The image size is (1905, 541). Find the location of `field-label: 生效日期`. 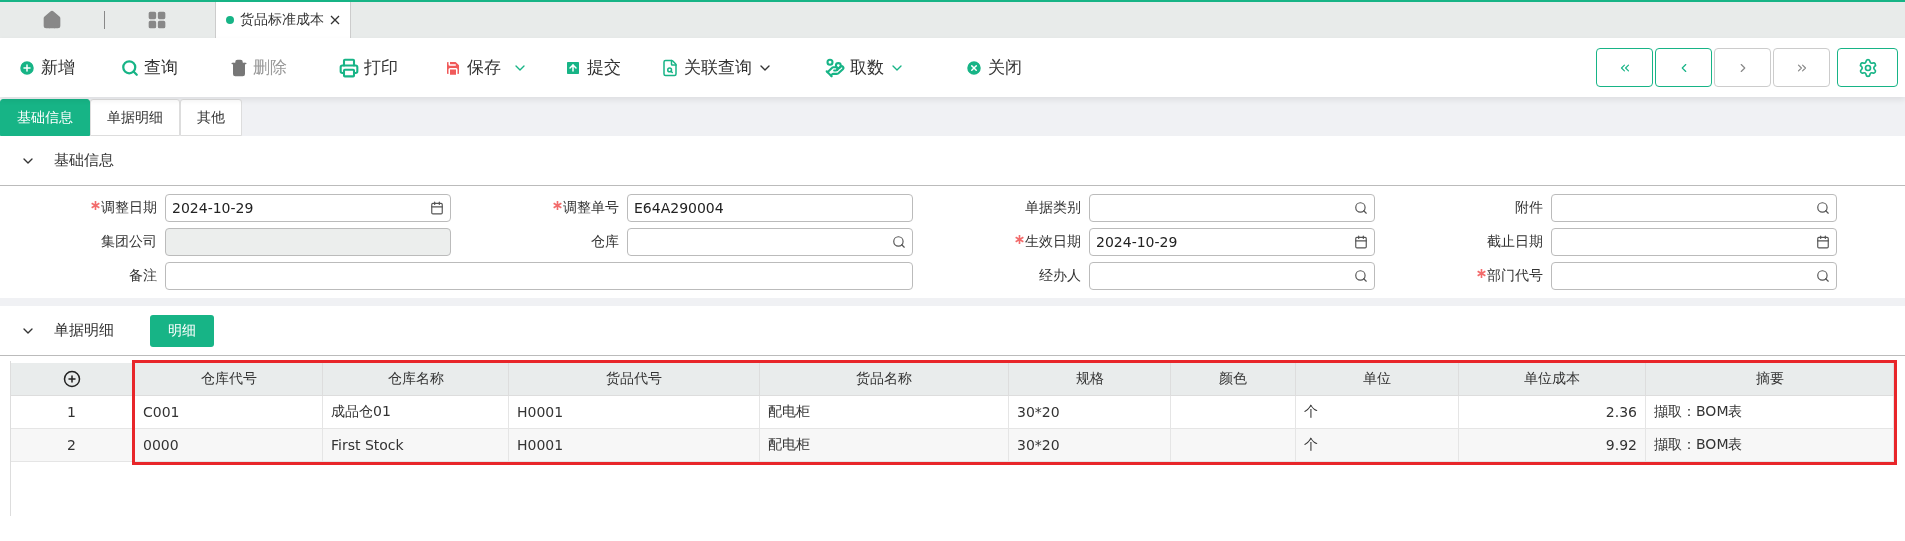

field-label: 生效日期 is located at coordinates (1053, 242).